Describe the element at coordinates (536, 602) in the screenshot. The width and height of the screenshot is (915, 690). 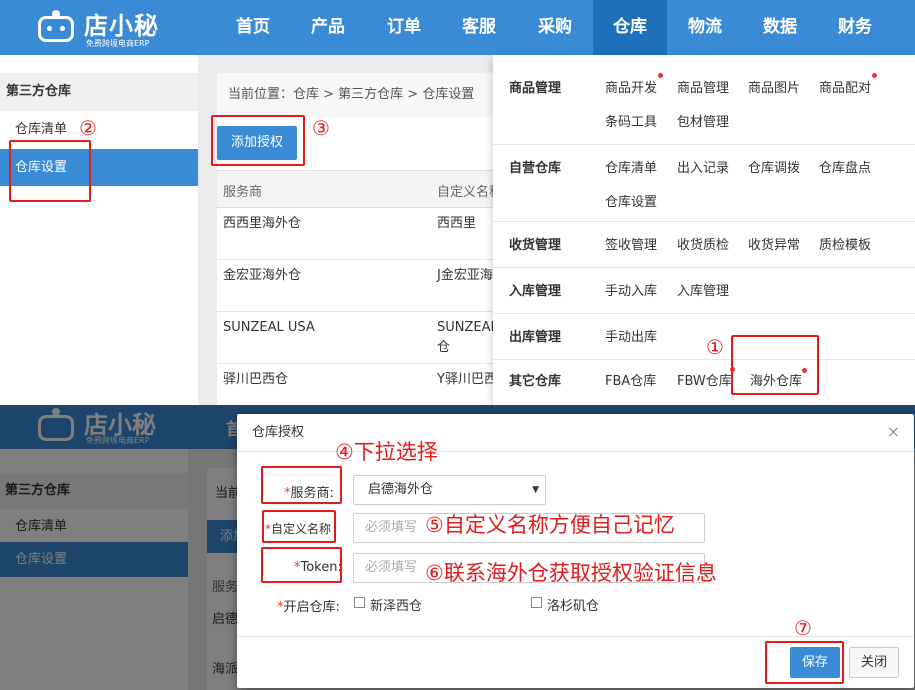
I see `checkbox-los-angeles` at that location.